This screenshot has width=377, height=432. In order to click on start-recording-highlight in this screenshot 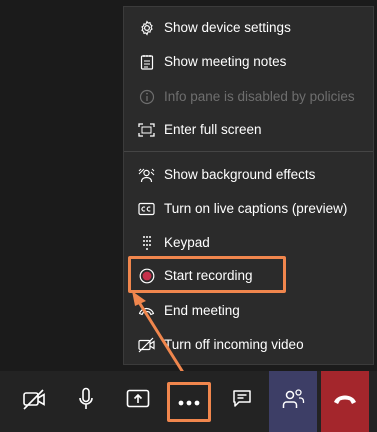, I will do `click(207, 274)`.